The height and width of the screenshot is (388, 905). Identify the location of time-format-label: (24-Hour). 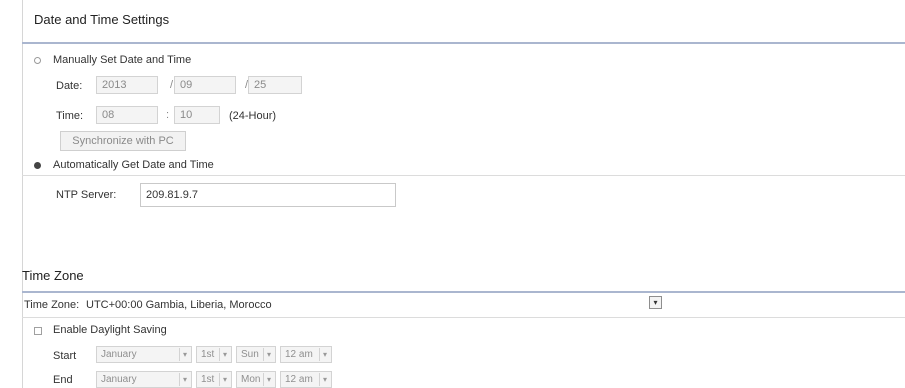
(253, 116).